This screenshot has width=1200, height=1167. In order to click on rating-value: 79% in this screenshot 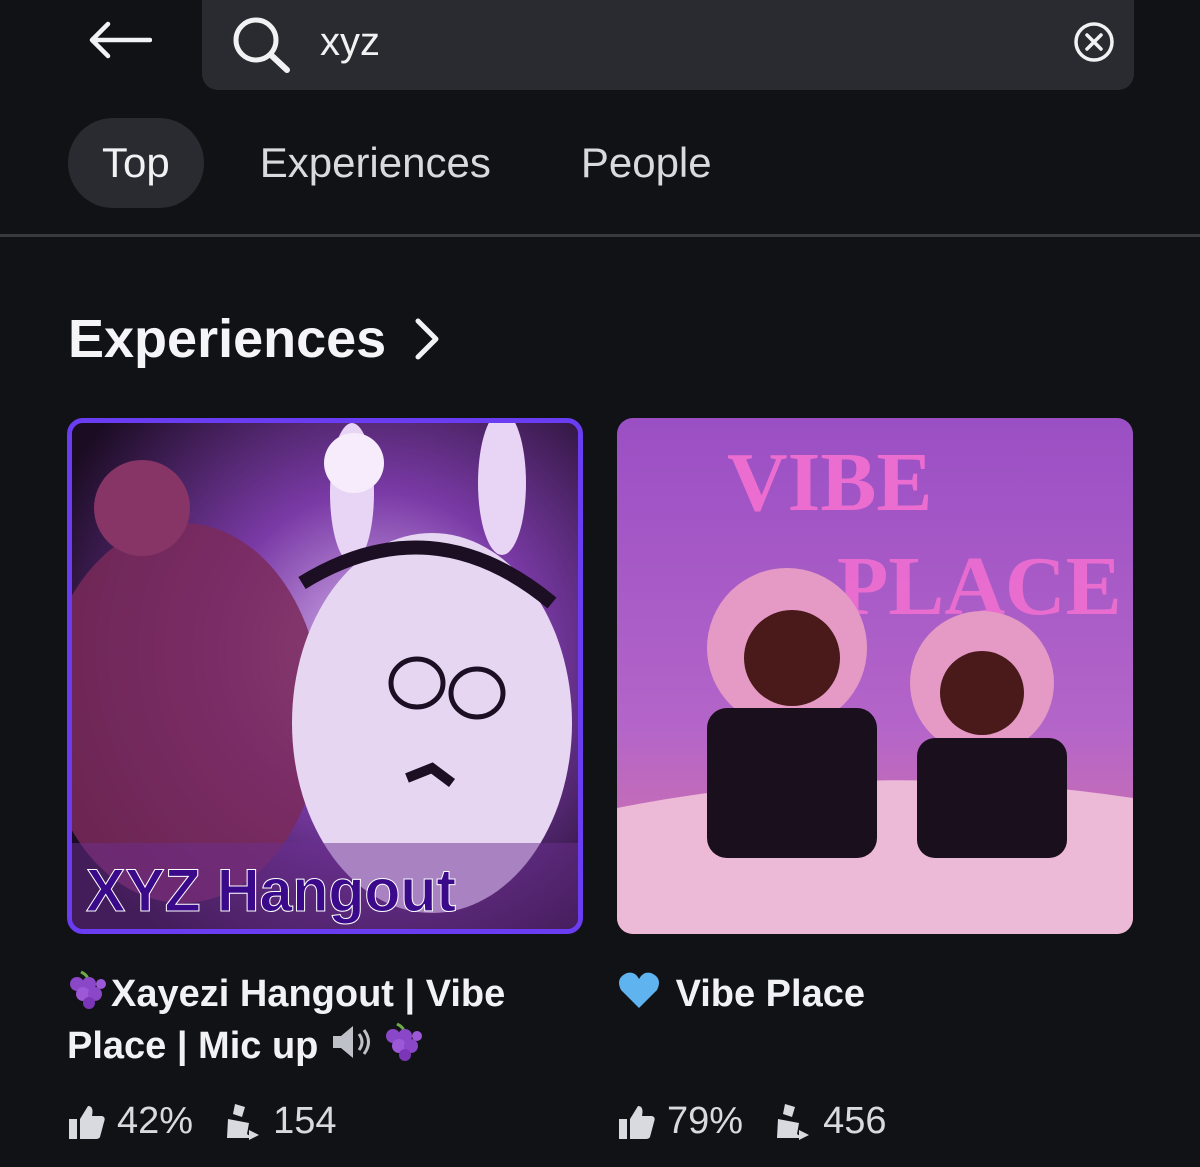, I will do `click(705, 1121)`.